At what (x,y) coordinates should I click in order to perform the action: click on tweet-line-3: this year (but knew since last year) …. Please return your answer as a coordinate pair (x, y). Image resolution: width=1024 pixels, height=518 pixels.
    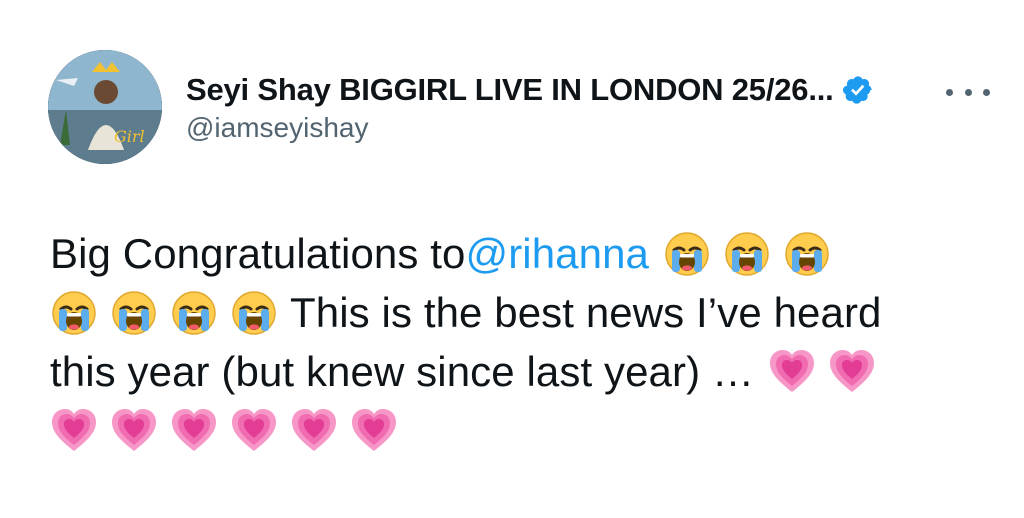
    Looking at the image, I should click on (525, 371).